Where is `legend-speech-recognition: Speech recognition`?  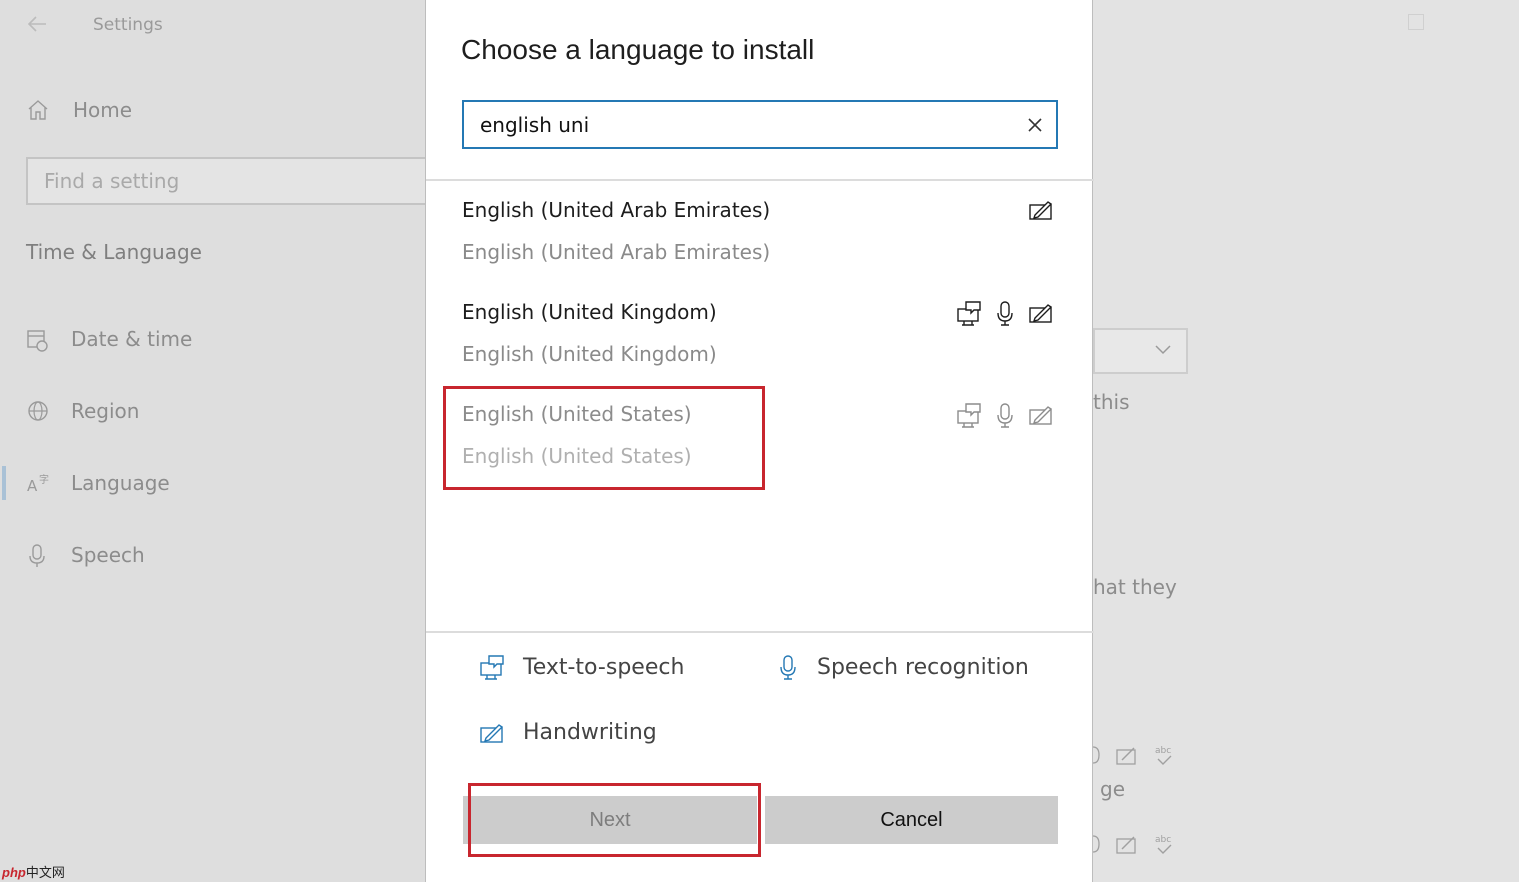
legend-speech-recognition: Speech recognition is located at coordinates (903, 667).